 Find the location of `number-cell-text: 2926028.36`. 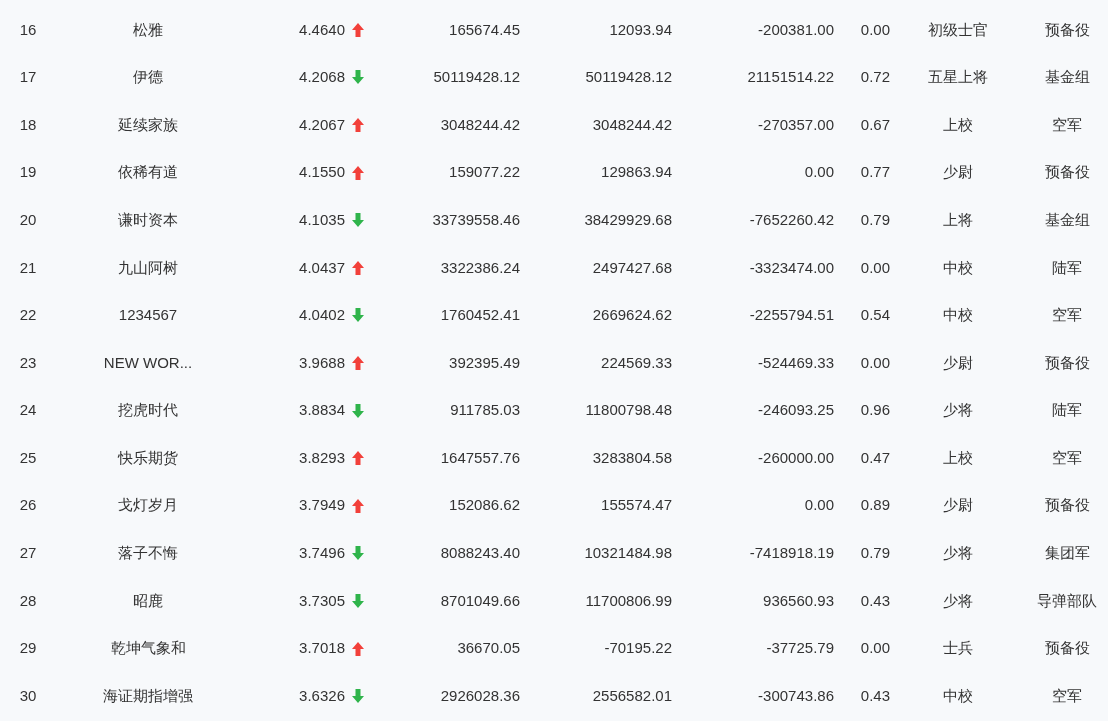

number-cell-text: 2926028.36 is located at coordinates (479, 695).